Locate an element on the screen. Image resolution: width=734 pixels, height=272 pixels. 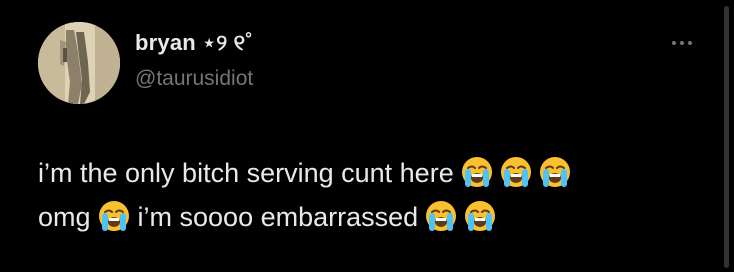
tweet-text-segment: i’m soooo embarrassed is located at coordinates (278, 217).